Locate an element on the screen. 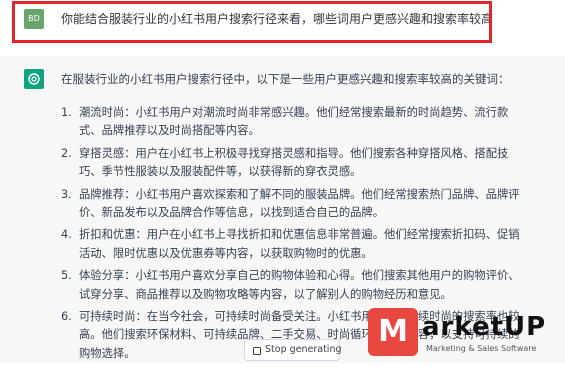  openai-logo-glyph is located at coordinates (34, 79).